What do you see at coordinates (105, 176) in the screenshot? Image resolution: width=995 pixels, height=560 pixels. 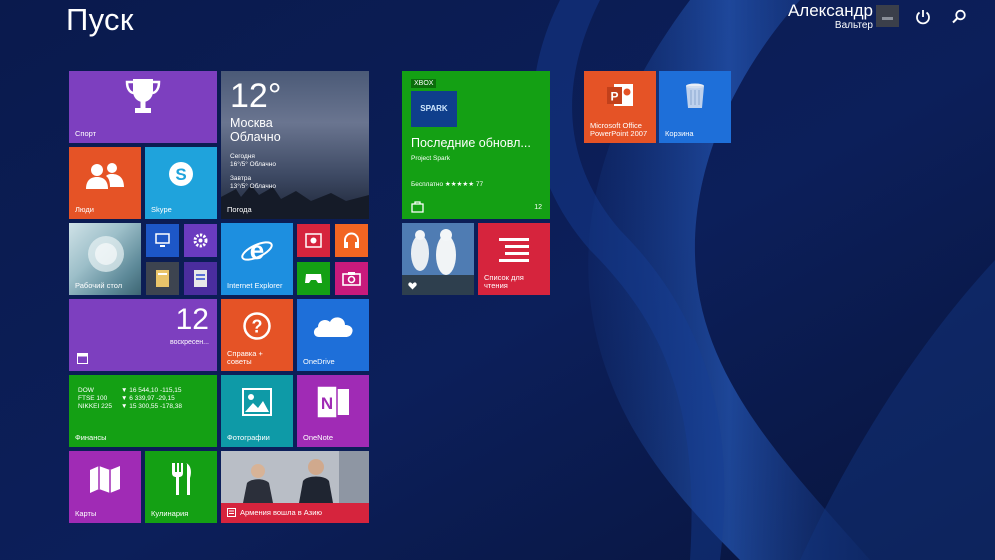 I see `people-icon` at bounding box center [105, 176].